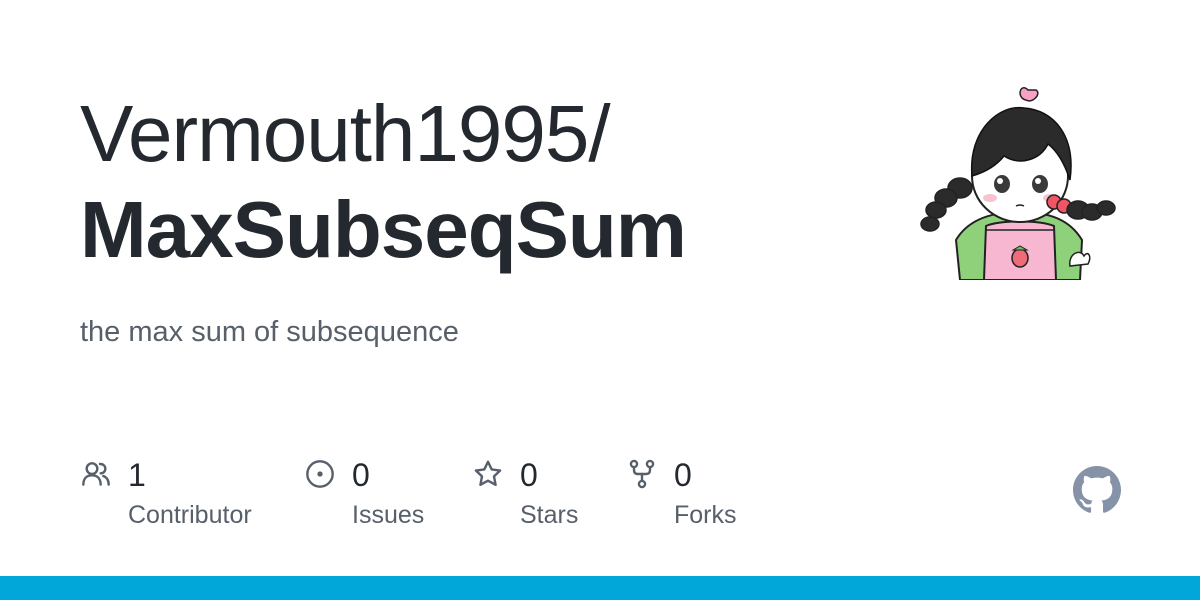 The width and height of the screenshot is (1200, 600). What do you see at coordinates (96, 474) in the screenshot?
I see `people-icon` at bounding box center [96, 474].